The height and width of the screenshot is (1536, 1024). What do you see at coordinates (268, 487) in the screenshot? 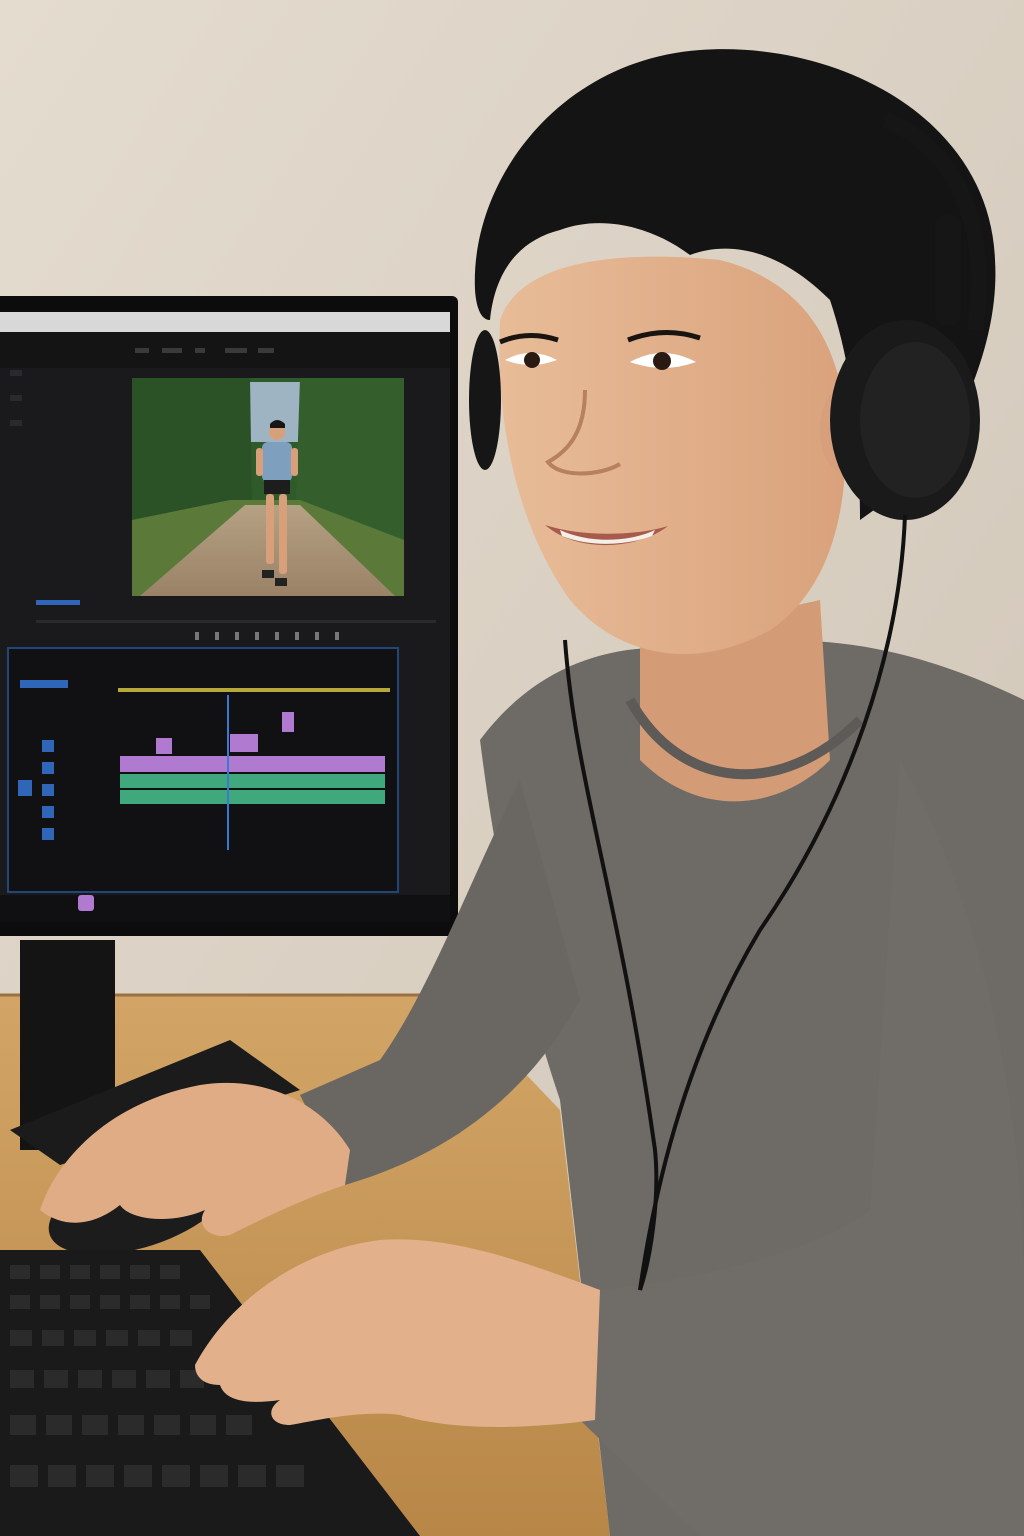
I see `video-preview` at bounding box center [268, 487].